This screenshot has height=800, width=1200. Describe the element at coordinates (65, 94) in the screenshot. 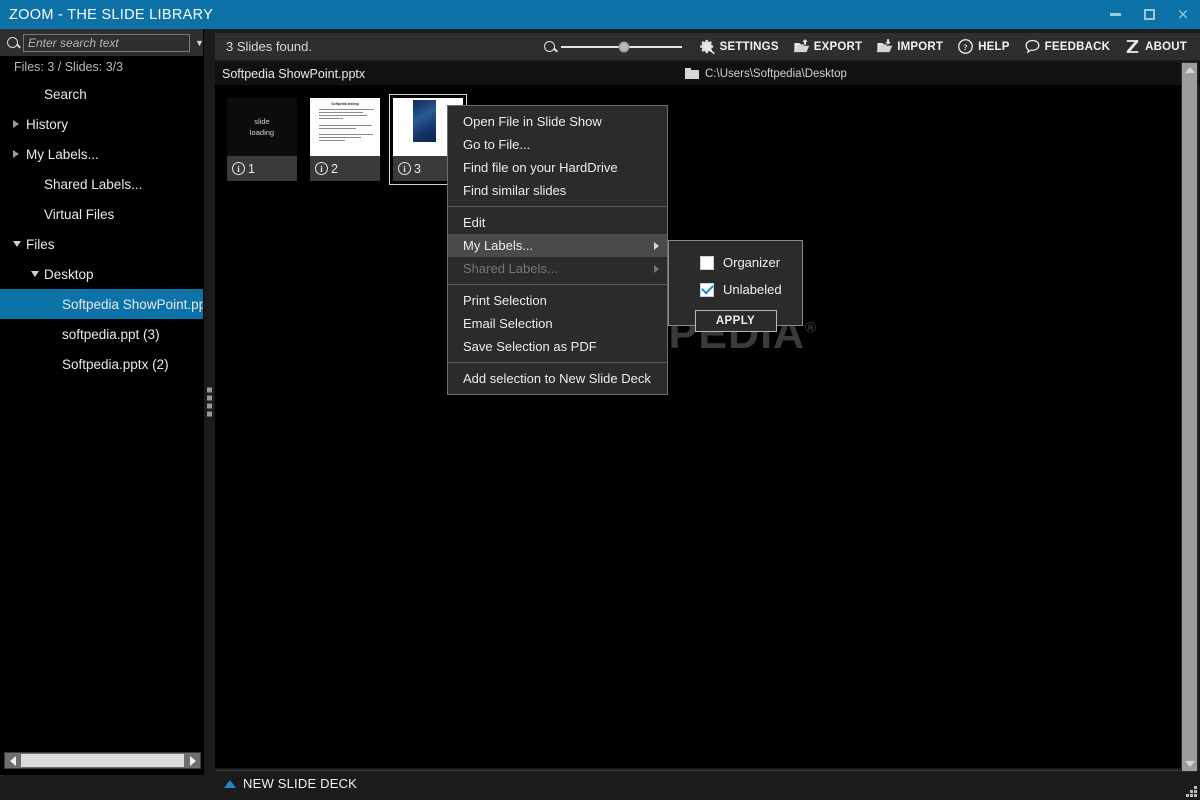

I see `sidebar-item-label: Search` at that location.